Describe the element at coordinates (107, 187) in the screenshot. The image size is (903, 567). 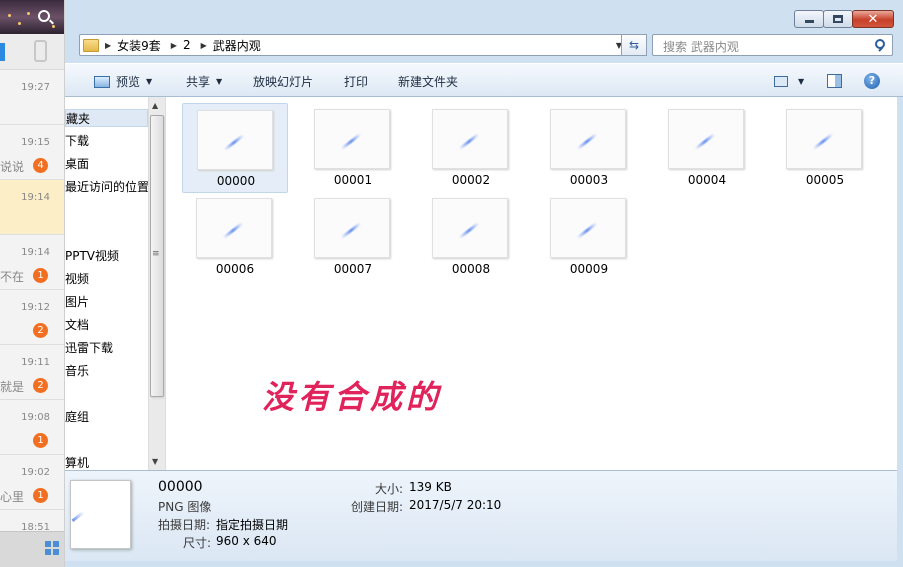
I see `nav-item: 最近访问的位置` at that location.